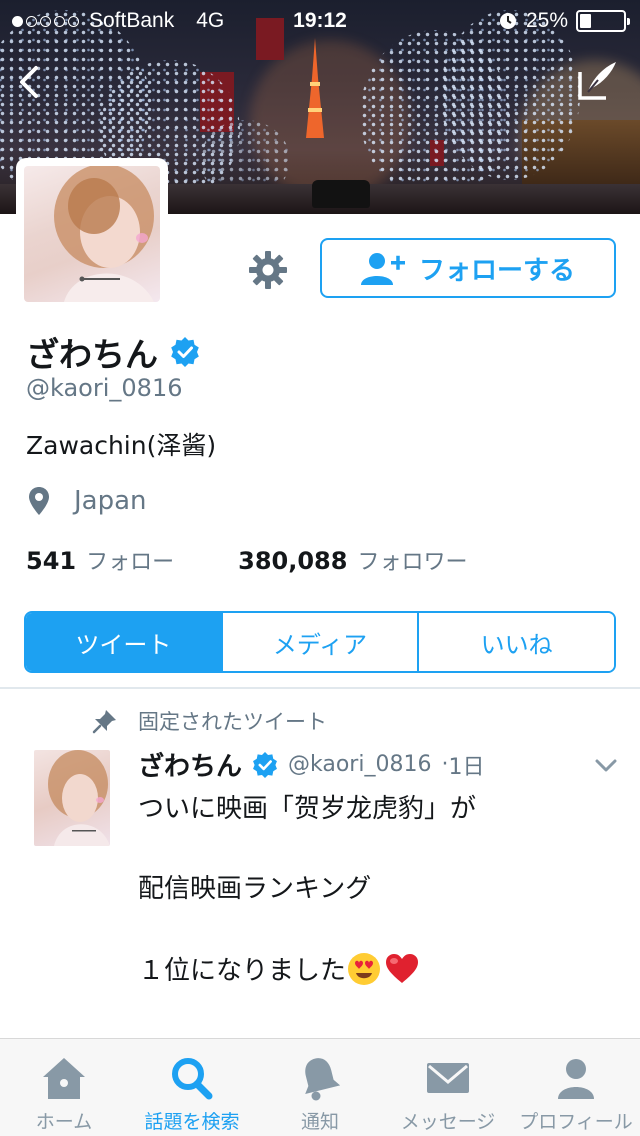 The width and height of the screenshot is (640, 1136). I want to click on profile-tabs: ツイート メディア いいね, so click(320, 642).